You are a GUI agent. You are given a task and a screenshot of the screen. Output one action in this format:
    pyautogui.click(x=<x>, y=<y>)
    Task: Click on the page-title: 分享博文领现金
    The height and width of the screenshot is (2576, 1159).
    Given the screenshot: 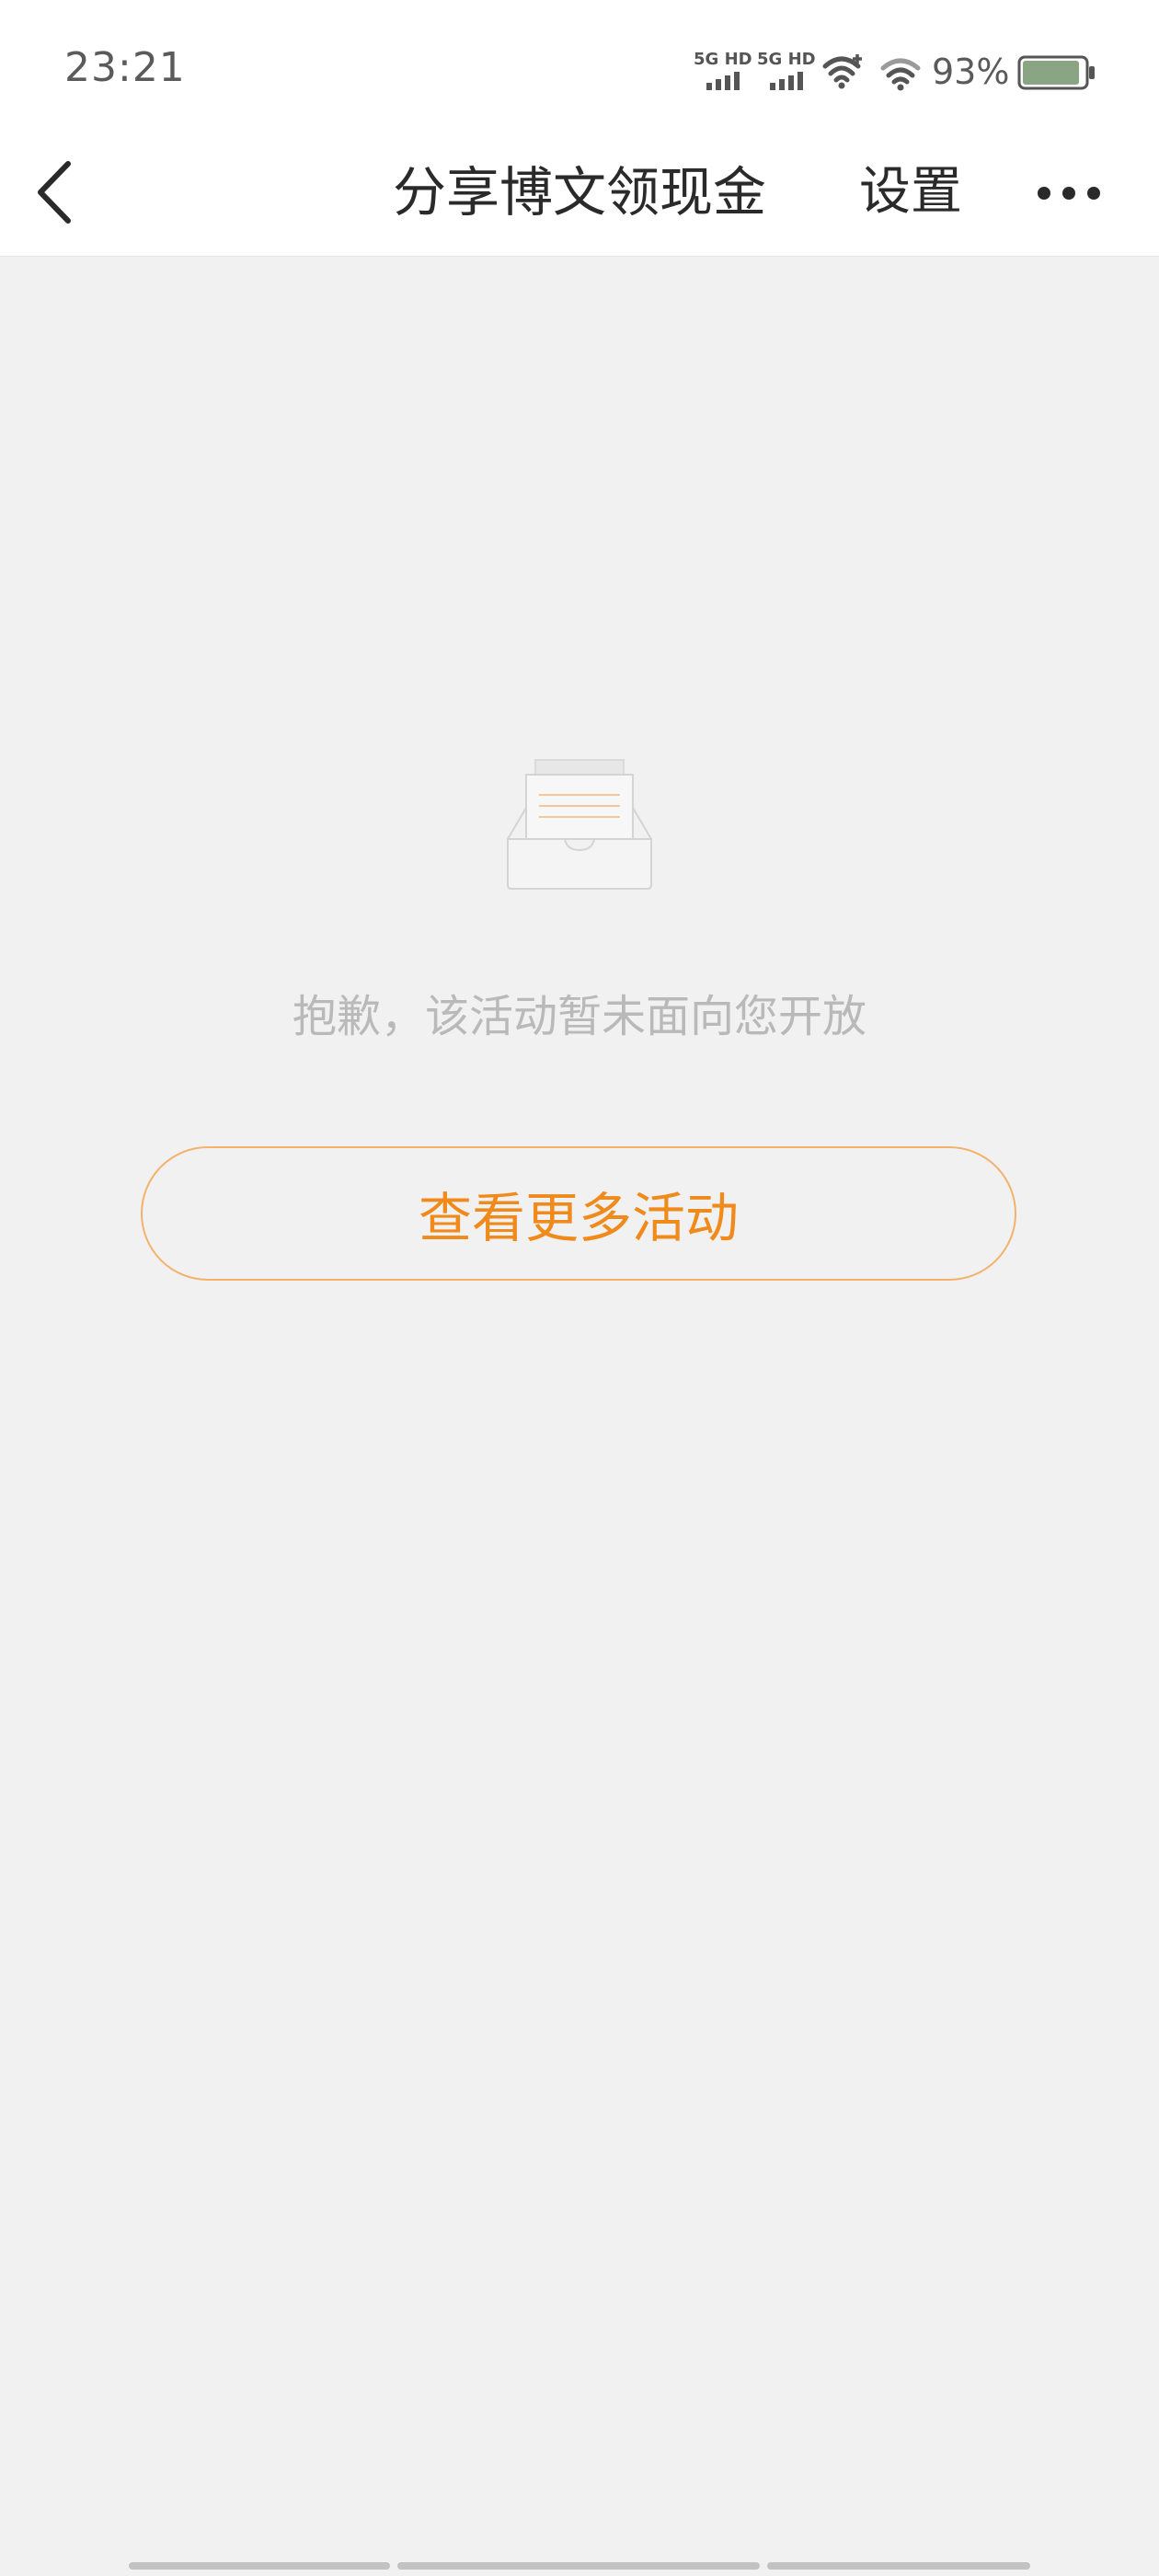 What is the action you would take?
    pyautogui.click(x=579, y=192)
    